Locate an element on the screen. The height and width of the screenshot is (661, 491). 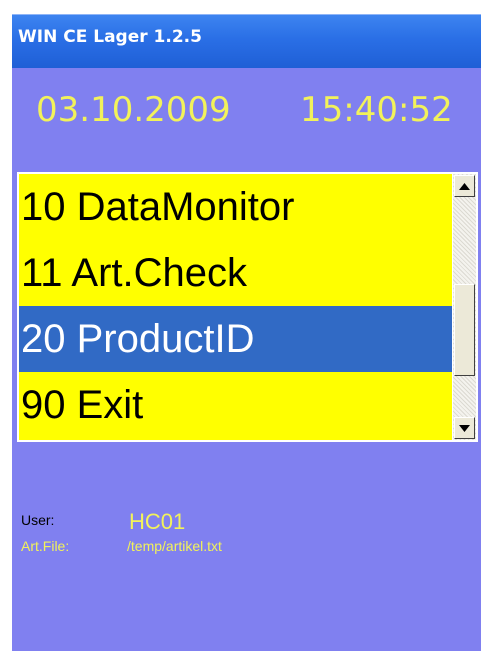
scroll-down-button is located at coordinates (464, 428).